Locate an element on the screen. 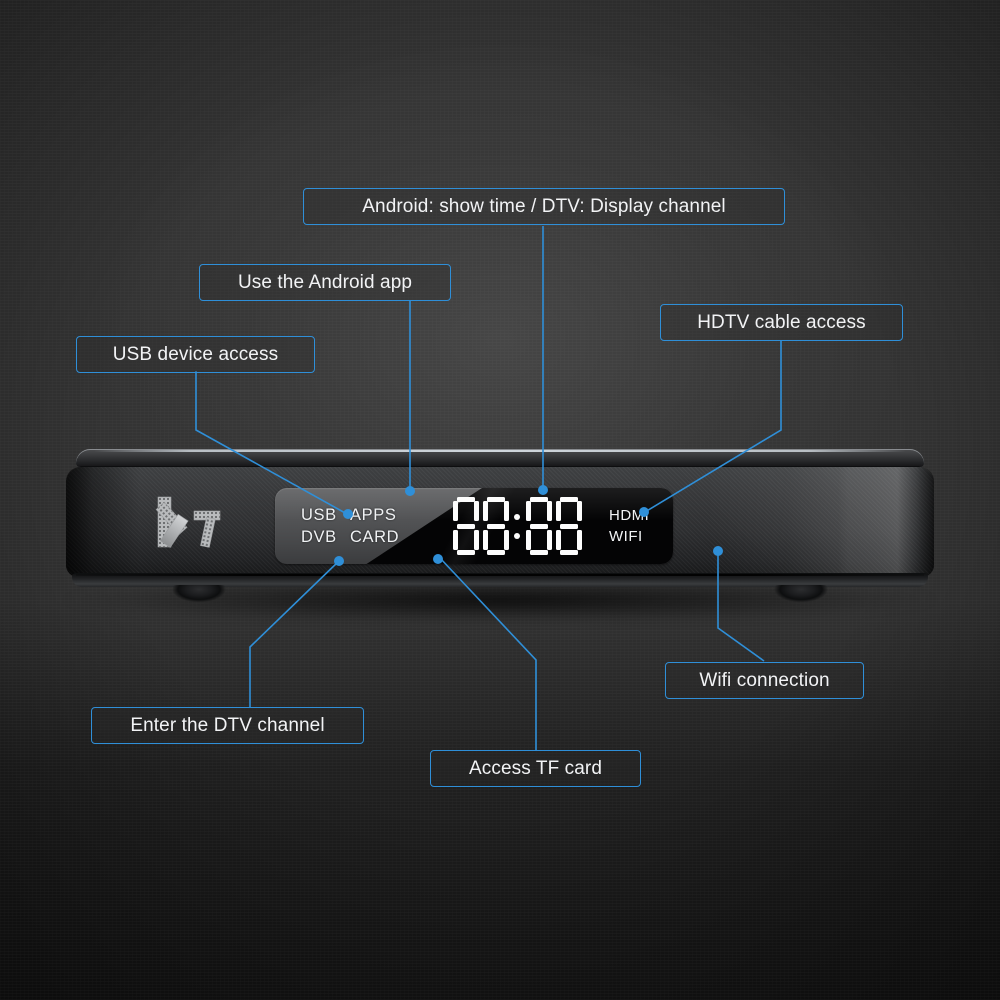  indicator-row-top: USB APPS is located at coordinates (350, 515).